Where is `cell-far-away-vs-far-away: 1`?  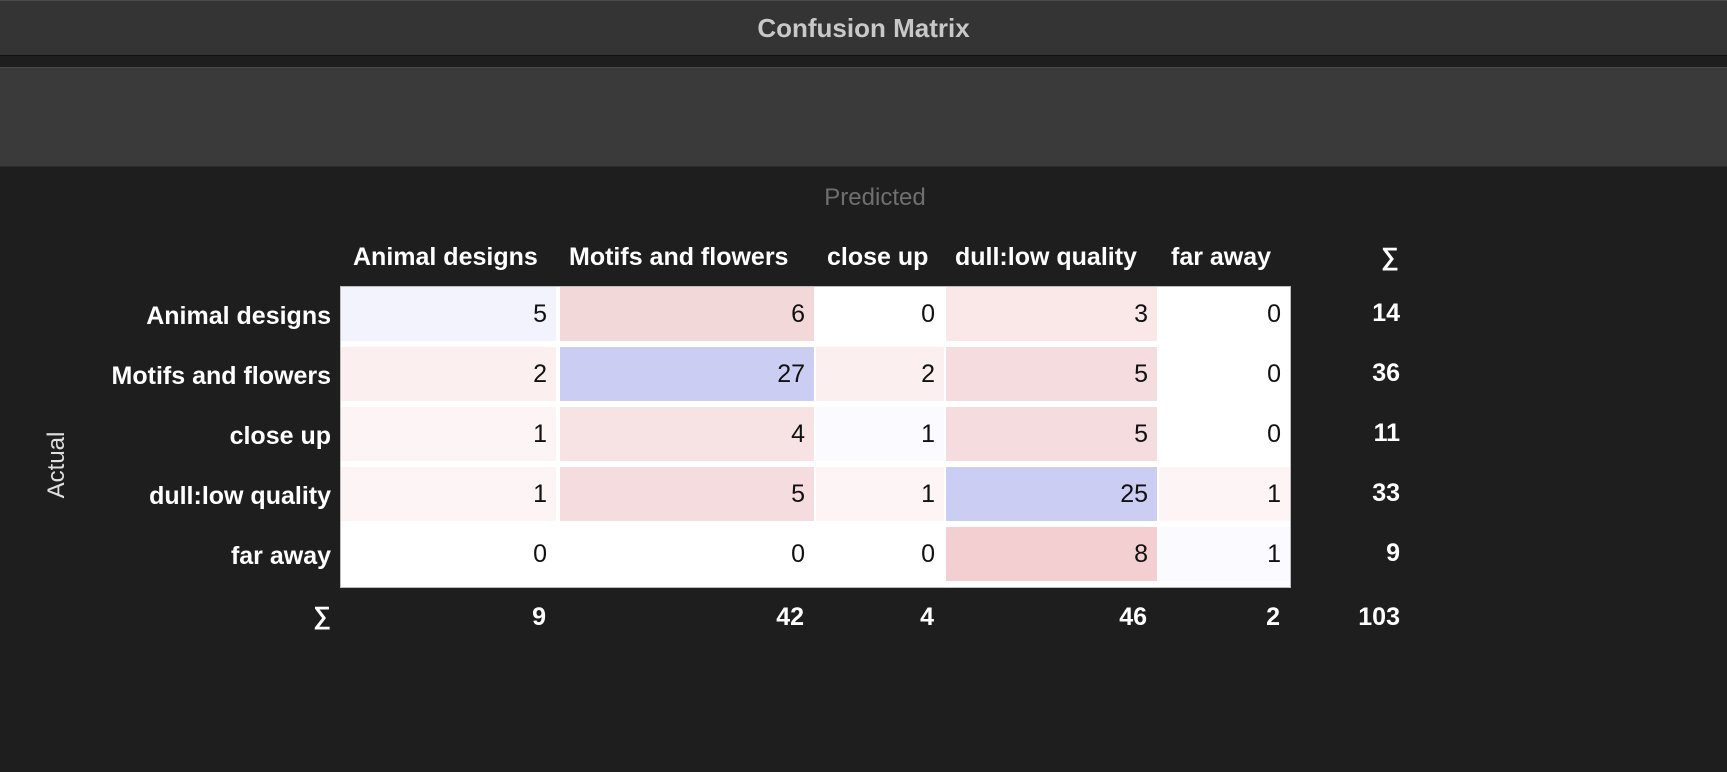 cell-far-away-vs-far-away: 1 is located at coordinates (1224, 554).